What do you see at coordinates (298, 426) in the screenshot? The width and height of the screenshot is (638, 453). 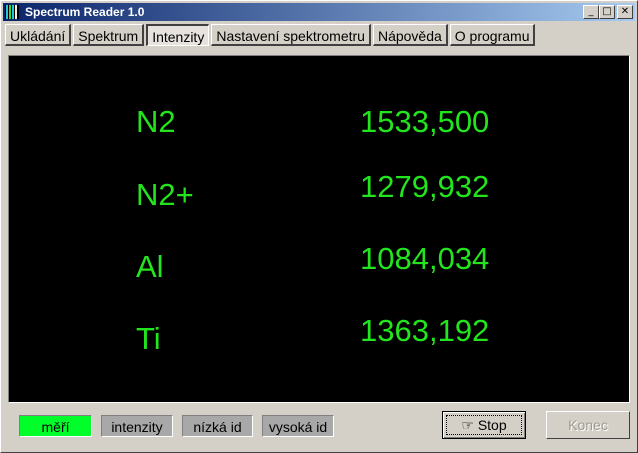 I see `high-id-indicator: vysoká id` at bounding box center [298, 426].